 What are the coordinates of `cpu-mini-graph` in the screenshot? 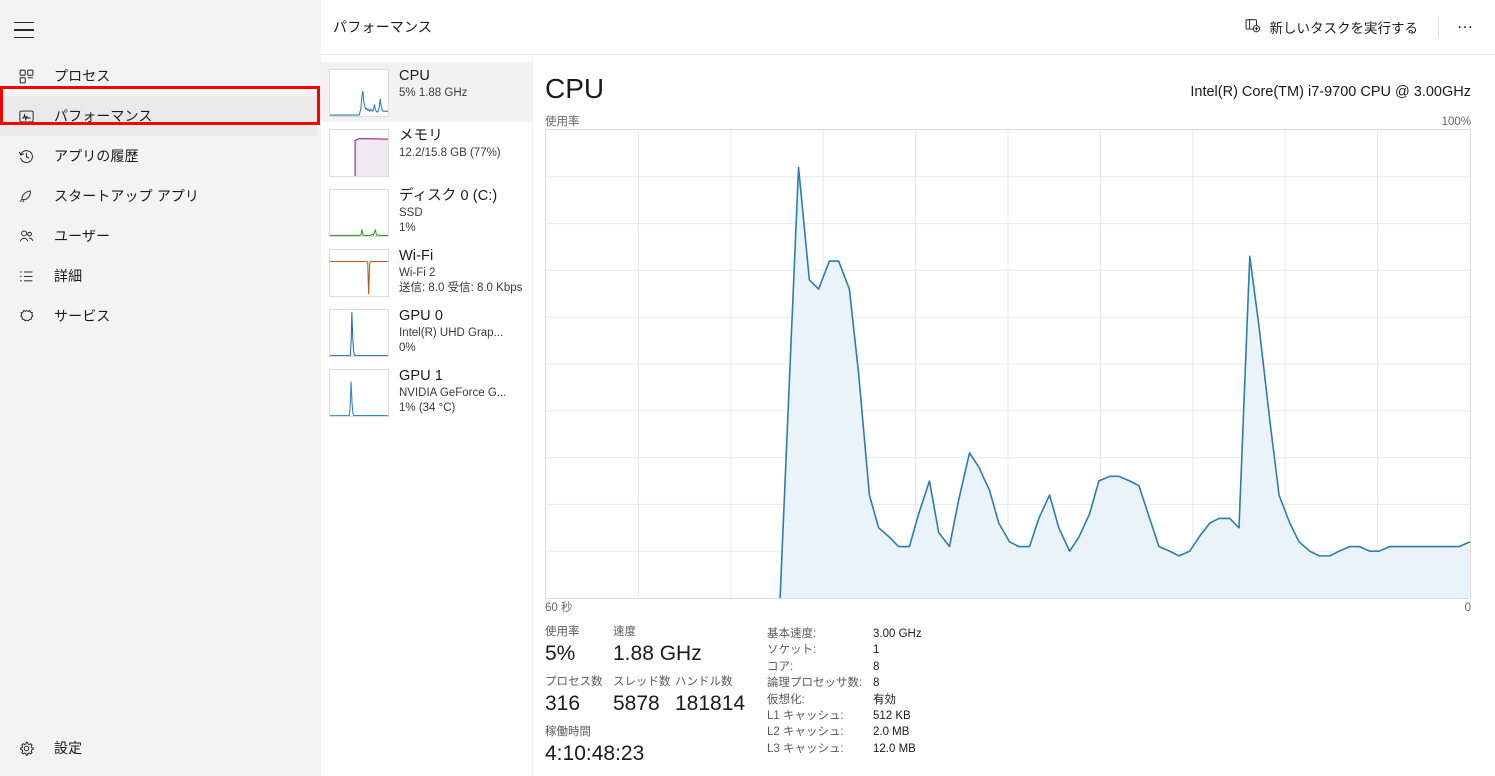 It's located at (359, 93).